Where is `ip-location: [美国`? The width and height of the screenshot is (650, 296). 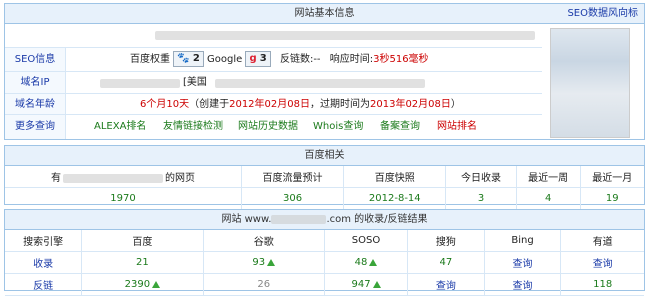 ip-location: [美国 is located at coordinates (195, 82).